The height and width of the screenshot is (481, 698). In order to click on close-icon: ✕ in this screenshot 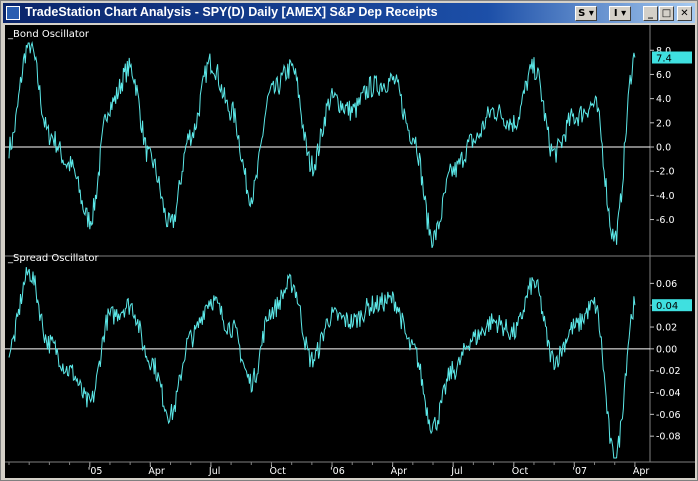, I will do `click(684, 13)`.